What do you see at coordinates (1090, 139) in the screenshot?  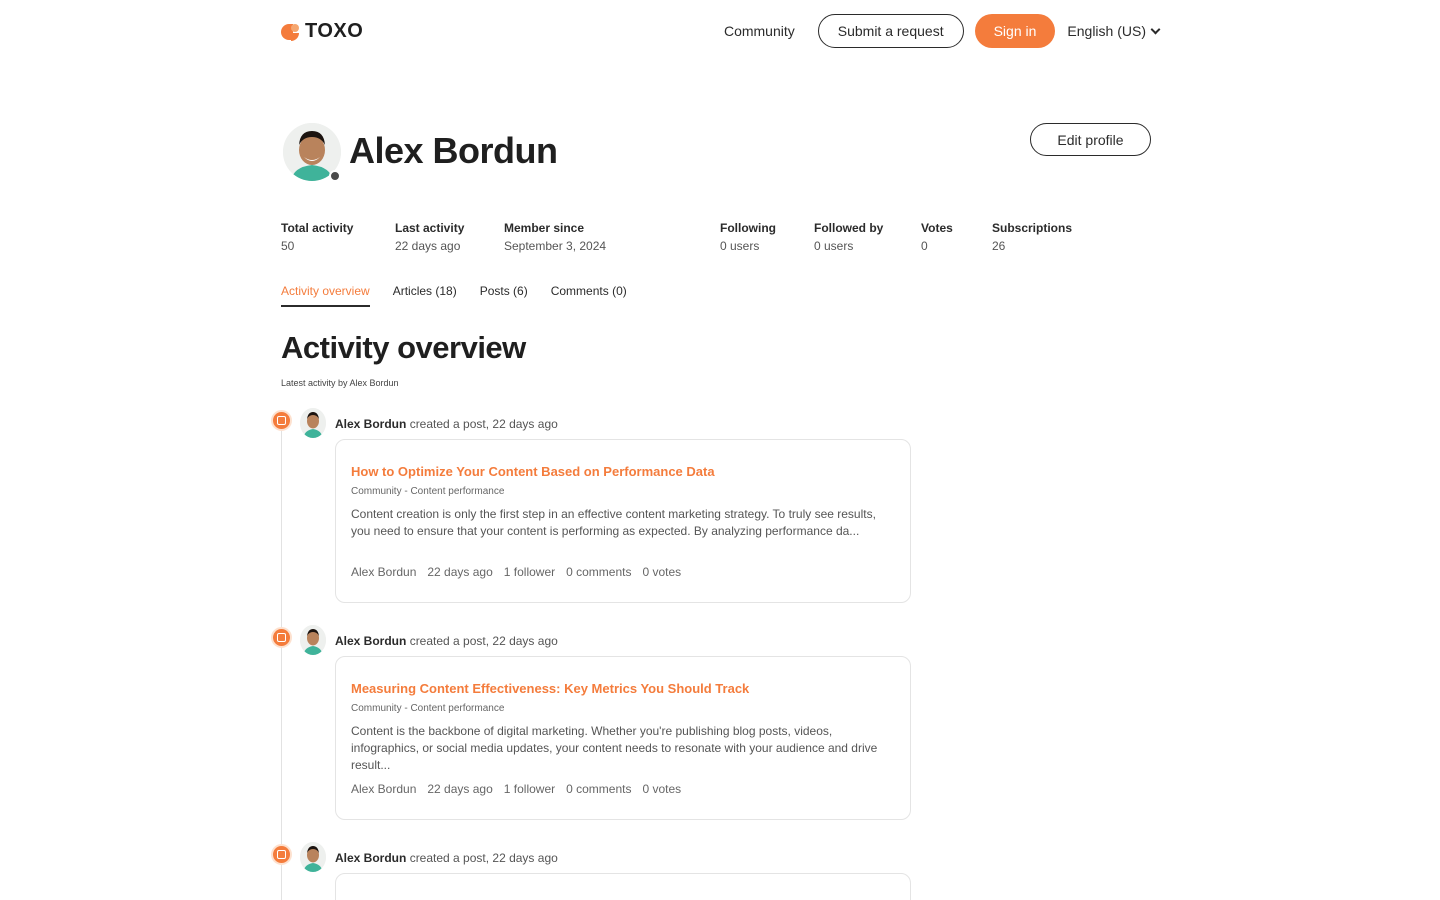 I see `edit-profile-button: Edit profile` at bounding box center [1090, 139].